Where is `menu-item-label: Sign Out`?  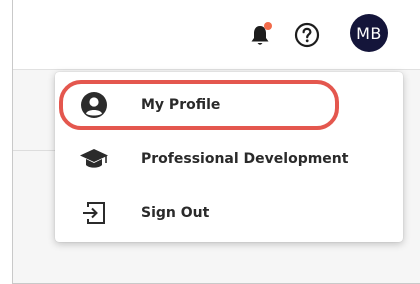
menu-item-label: Sign Out is located at coordinates (175, 213).